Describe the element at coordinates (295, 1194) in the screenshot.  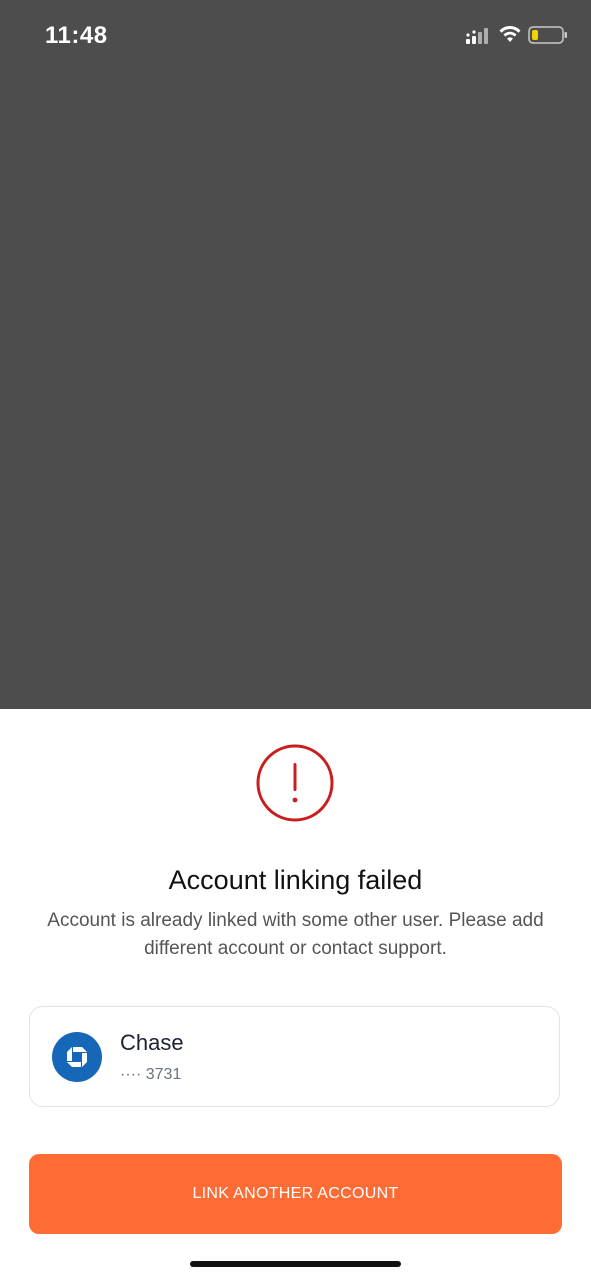
I see `link-another-account-button: LINK ANOTHER ACCOUNT` at that location.